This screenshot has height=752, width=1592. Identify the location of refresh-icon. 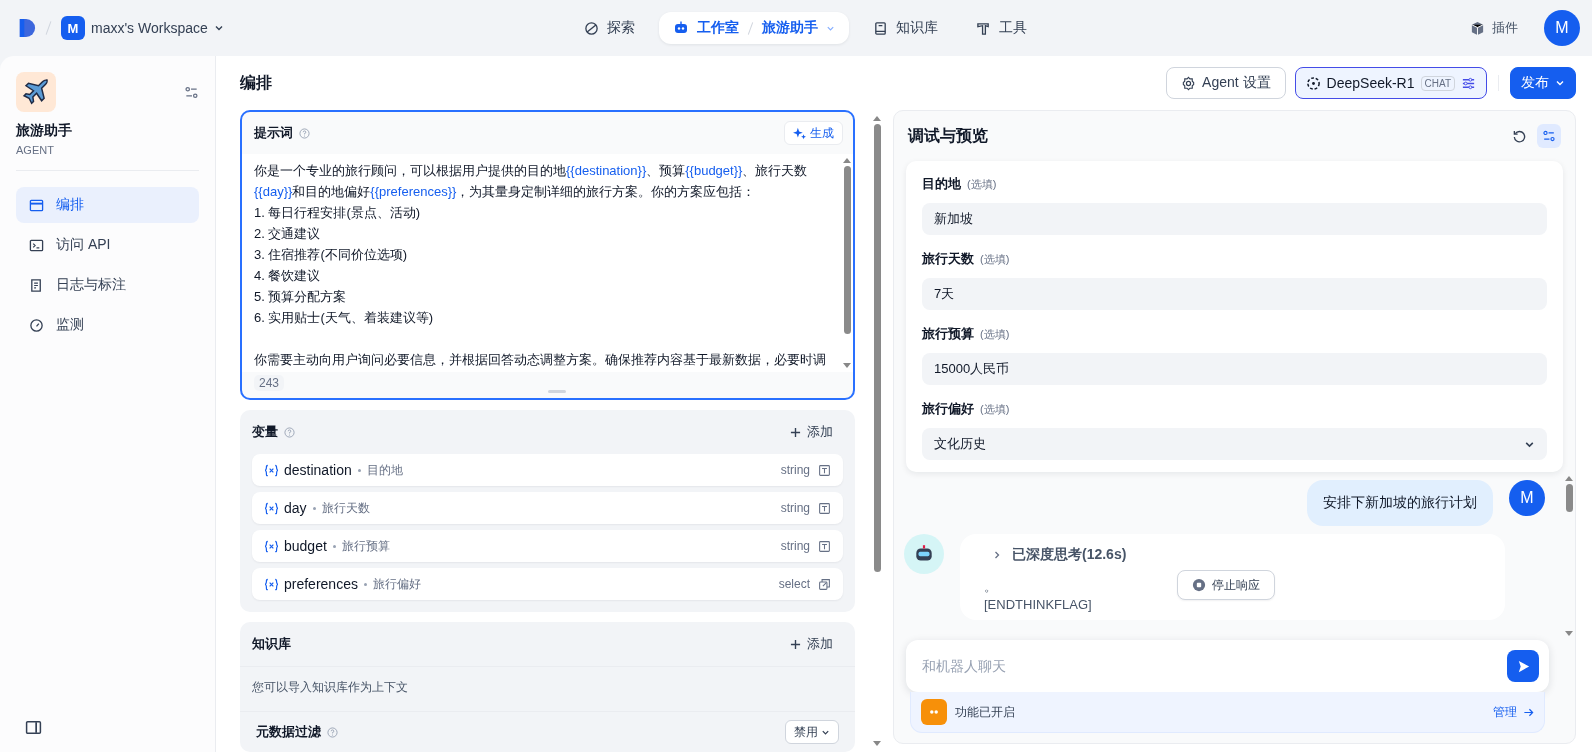
(1519, 136).